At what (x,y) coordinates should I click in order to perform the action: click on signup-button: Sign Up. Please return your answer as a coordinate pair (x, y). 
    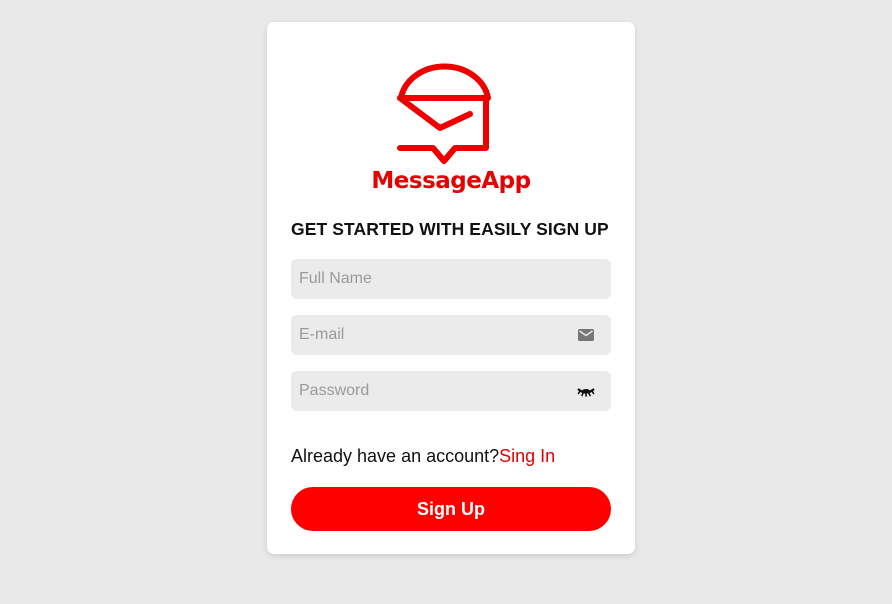
    Looking at the image, I should click on (451, 509).